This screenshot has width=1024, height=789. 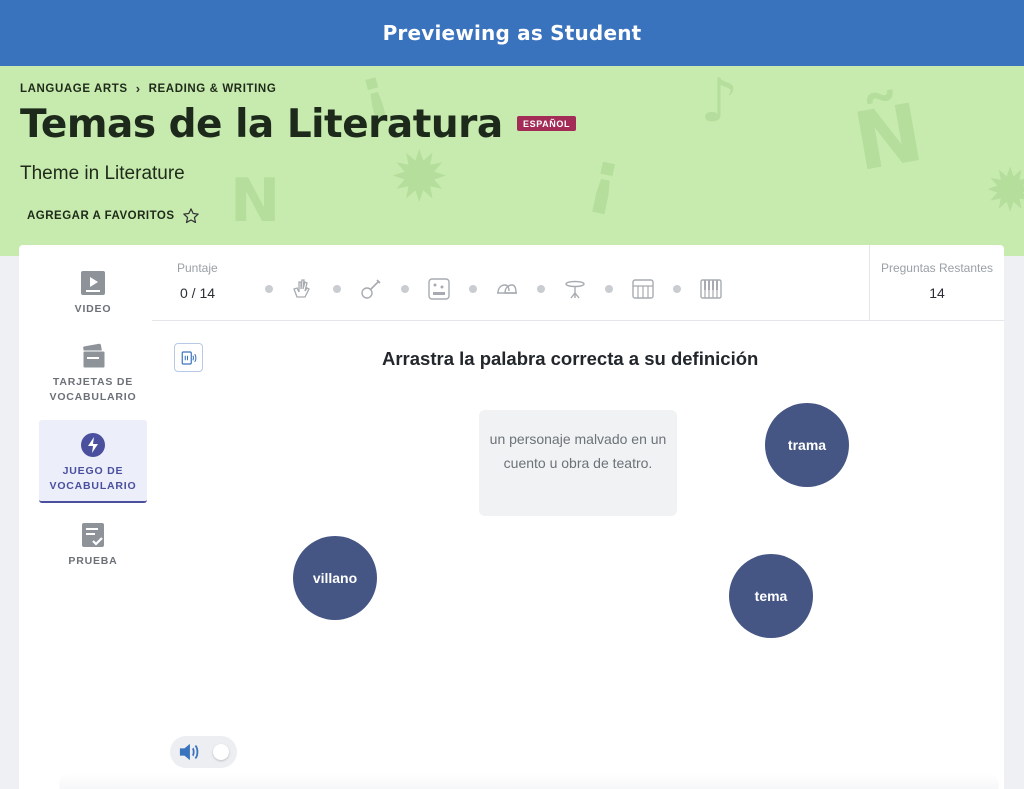 What do you see at coordinates (221, 752) in the screenshot?
I see `toggle-knob` at bounding box center [221, 752].